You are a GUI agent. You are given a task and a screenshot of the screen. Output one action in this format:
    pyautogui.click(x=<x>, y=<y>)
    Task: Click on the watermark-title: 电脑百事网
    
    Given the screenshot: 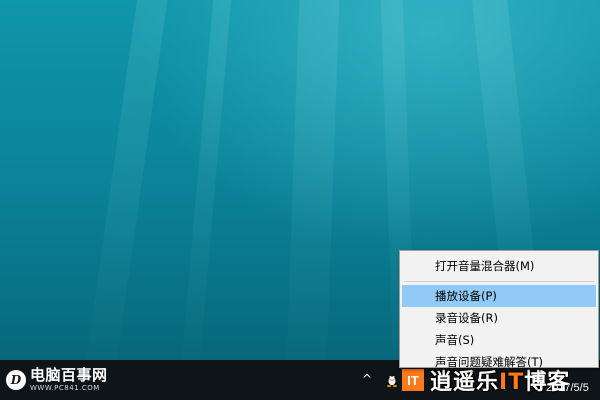 What is the action you would take?
    pyautogui.click(x=69, y=375)
    